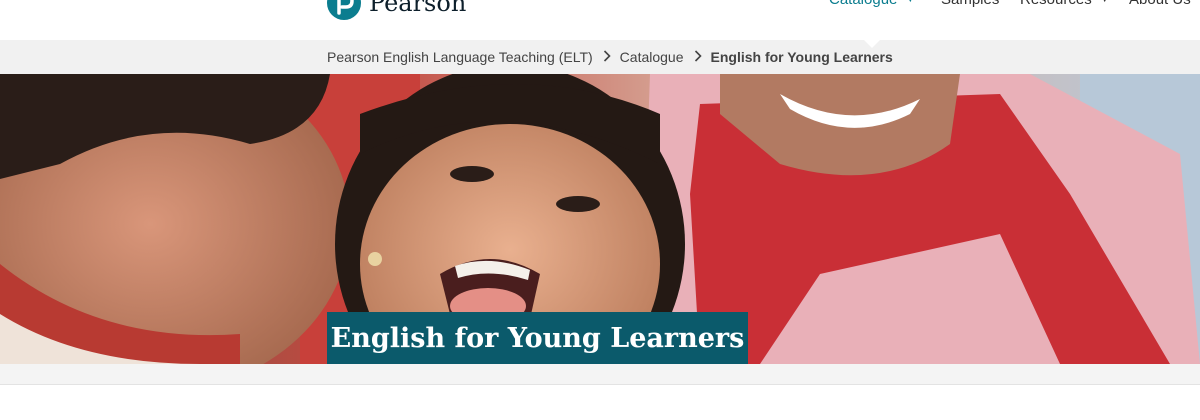 The width and height of the screenshot is (1200, 420). What do you see at coordinates (801, 57) in the screenshot?
I see `breadcrumb-current-page: English for Young Learners` at bounding box center [801, 57].